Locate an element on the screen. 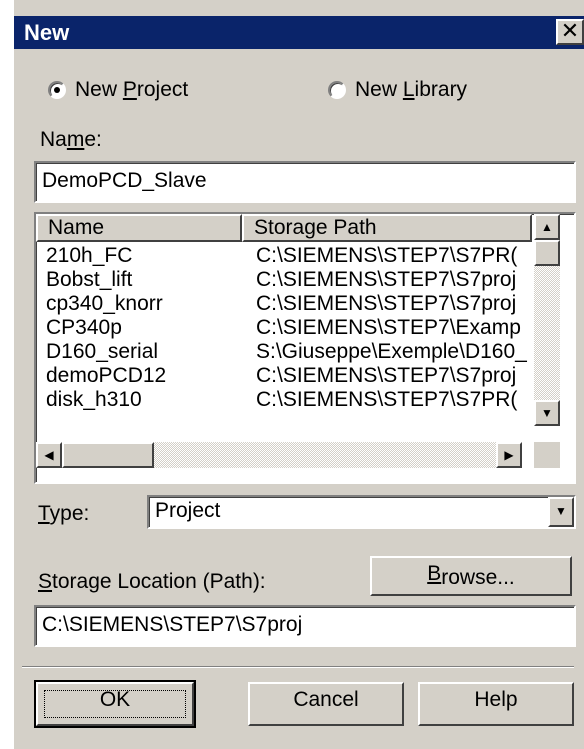 The image size is (584, 749). close-icon: ✕ is located at coordinates (570, 30).